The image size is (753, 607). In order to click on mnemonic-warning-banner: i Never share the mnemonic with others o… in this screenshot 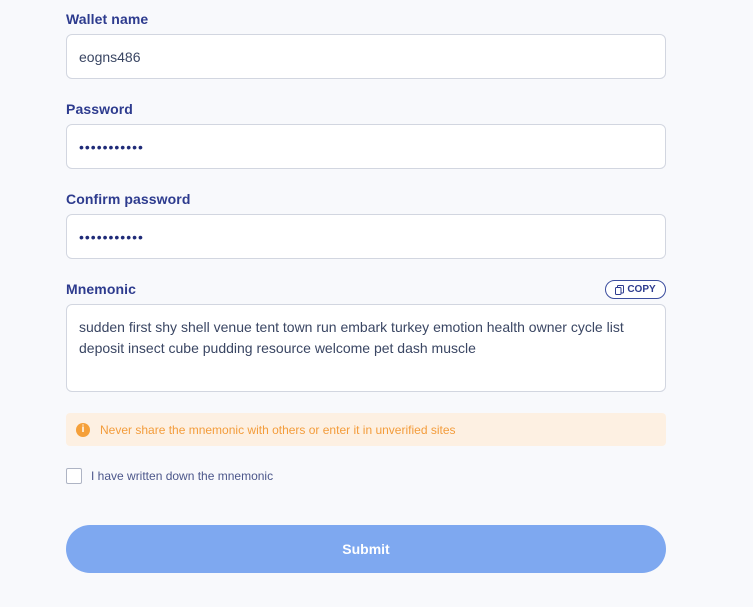, I will do `click(366, 429)`.